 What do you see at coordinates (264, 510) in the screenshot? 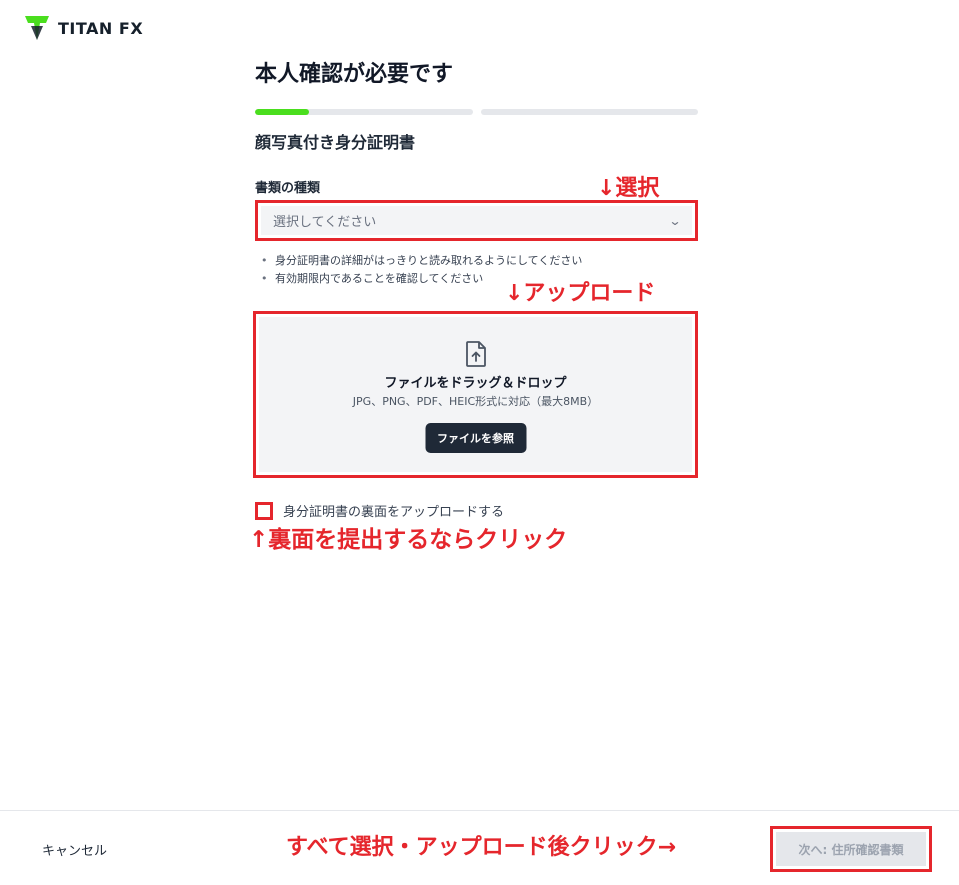
I see `back-side-checkbox` at bounding box center [264, 510].